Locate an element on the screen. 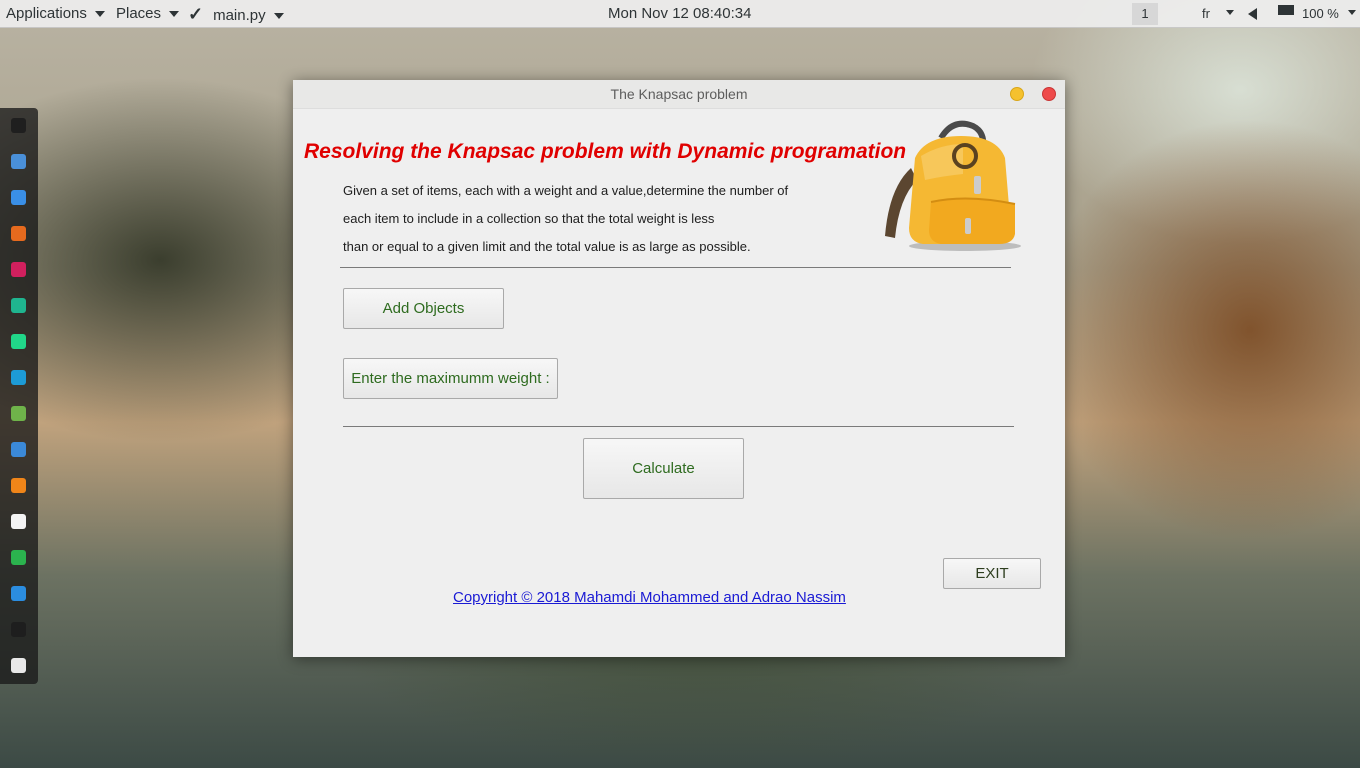 This screenshot has width=1360, height=768. minimize-button is located at coordinates (1017, 94).